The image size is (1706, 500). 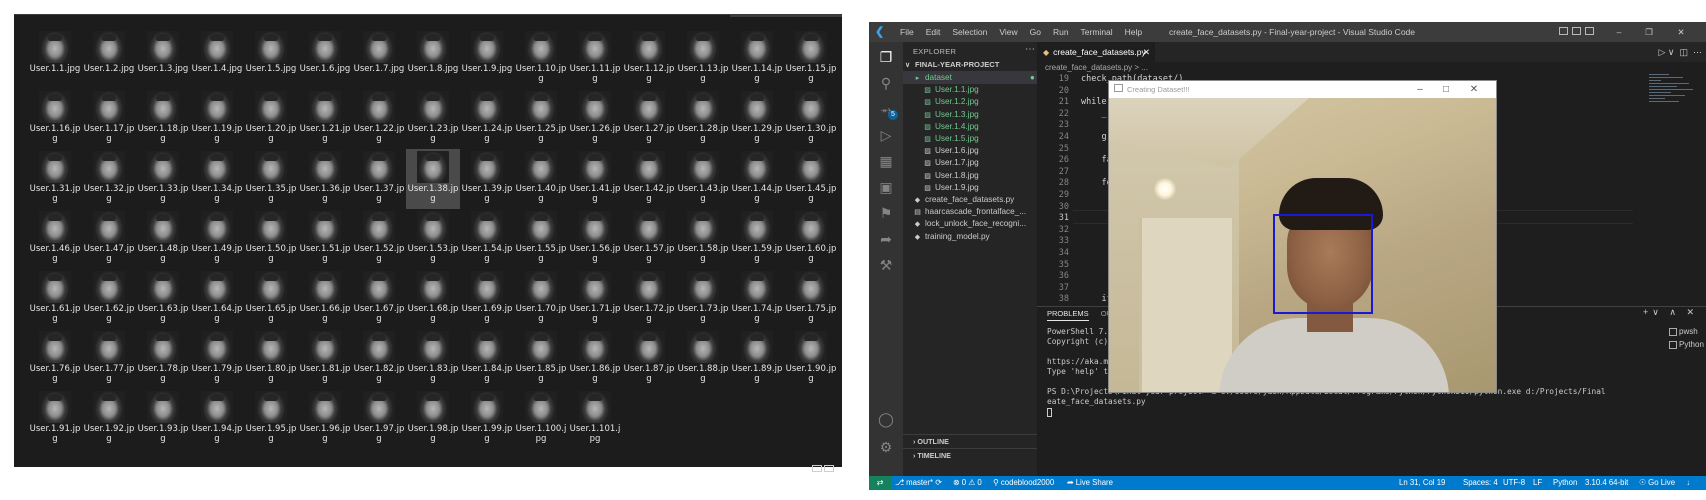 I want to click on tree-file: ▨ User.1.6.jpg, so click(x=980, y=150).